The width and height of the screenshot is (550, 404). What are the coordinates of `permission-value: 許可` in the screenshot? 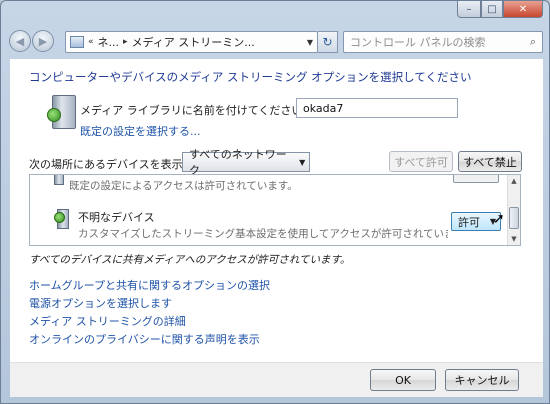 It's located at (469, 222).